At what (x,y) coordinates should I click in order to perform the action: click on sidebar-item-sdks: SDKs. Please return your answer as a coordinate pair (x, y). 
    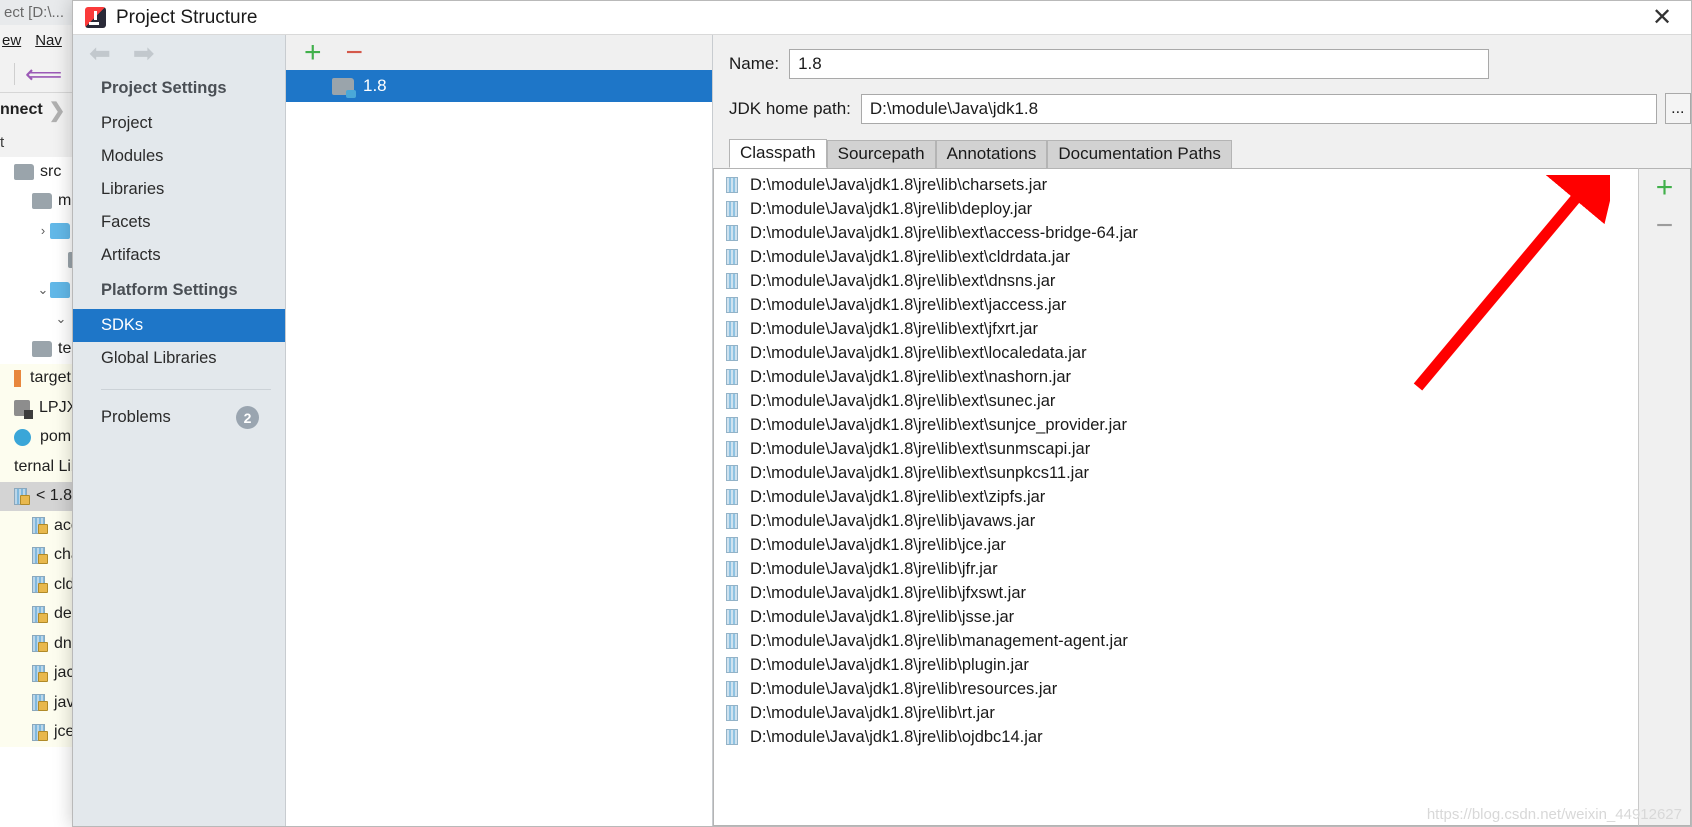
    Looking at the image, I should click on (179, 325).